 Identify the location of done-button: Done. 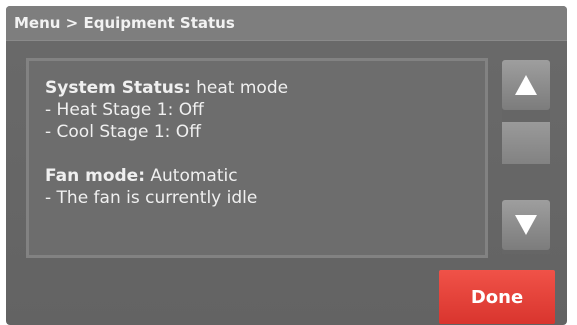
(497, 297).